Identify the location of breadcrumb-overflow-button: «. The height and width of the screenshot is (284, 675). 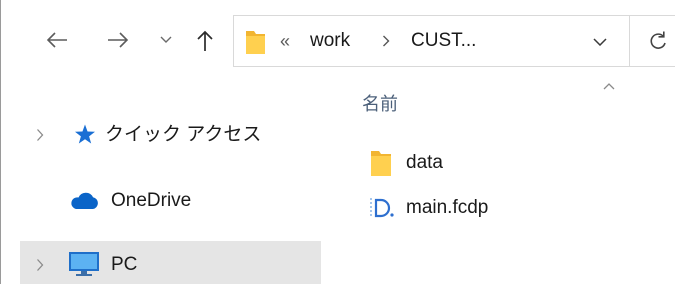
(285, 41).